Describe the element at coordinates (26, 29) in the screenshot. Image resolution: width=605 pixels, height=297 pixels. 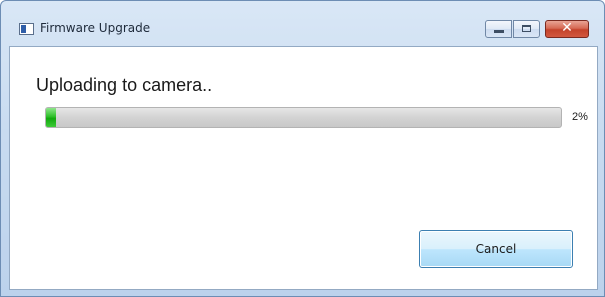
I see `app-window-icon` at that location.